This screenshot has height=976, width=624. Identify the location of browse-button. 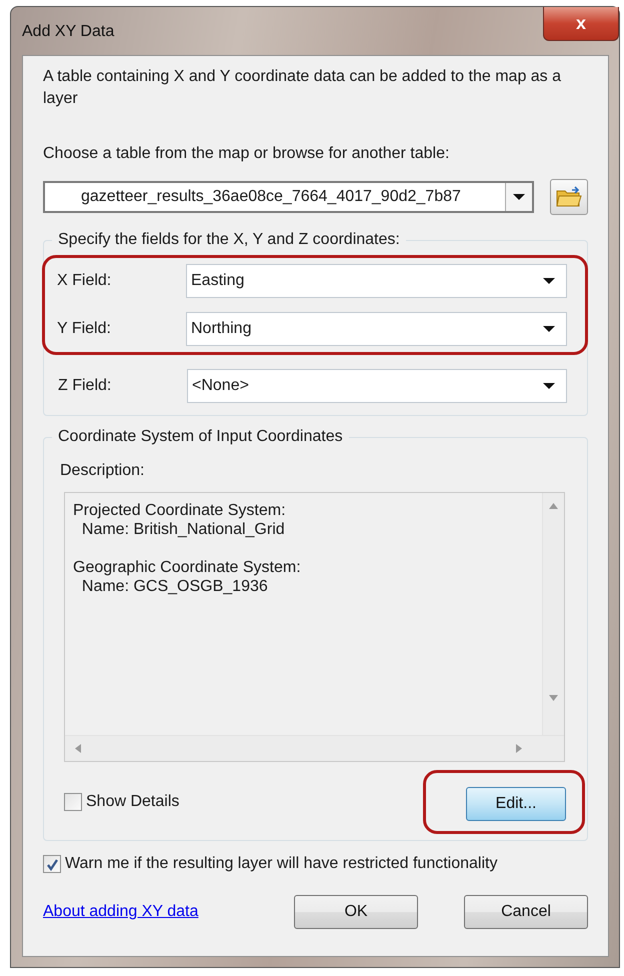
(569, 197).